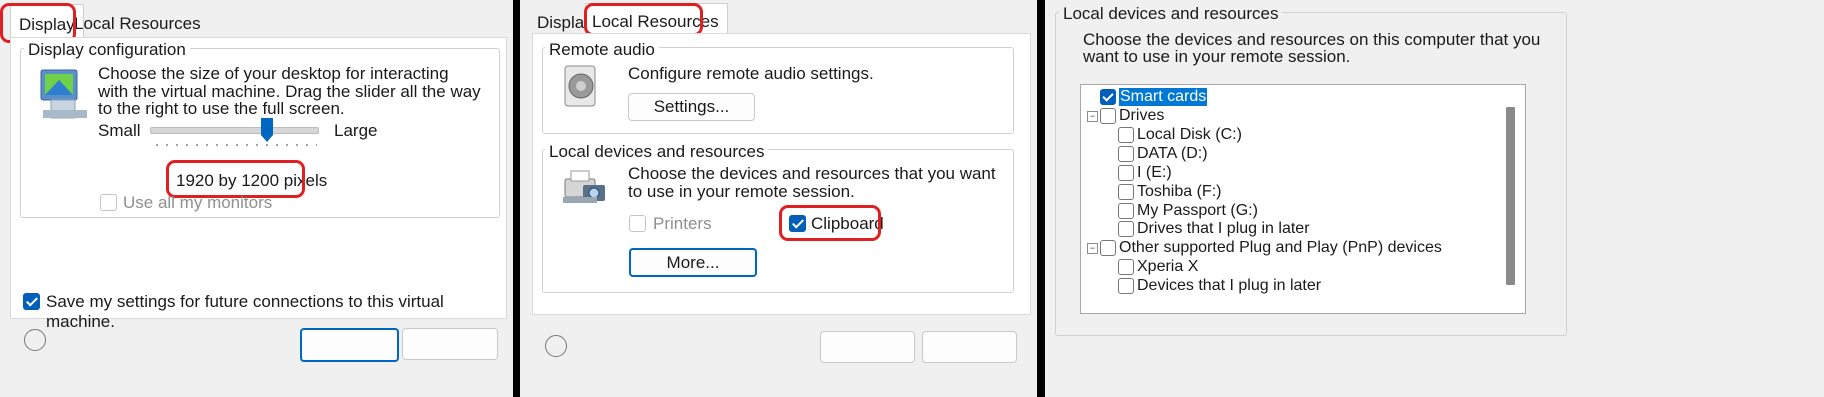  Describe the element at coordinates (1172, 153) in the screenshot. I see `drive-label: DATA (D:)` at that location.